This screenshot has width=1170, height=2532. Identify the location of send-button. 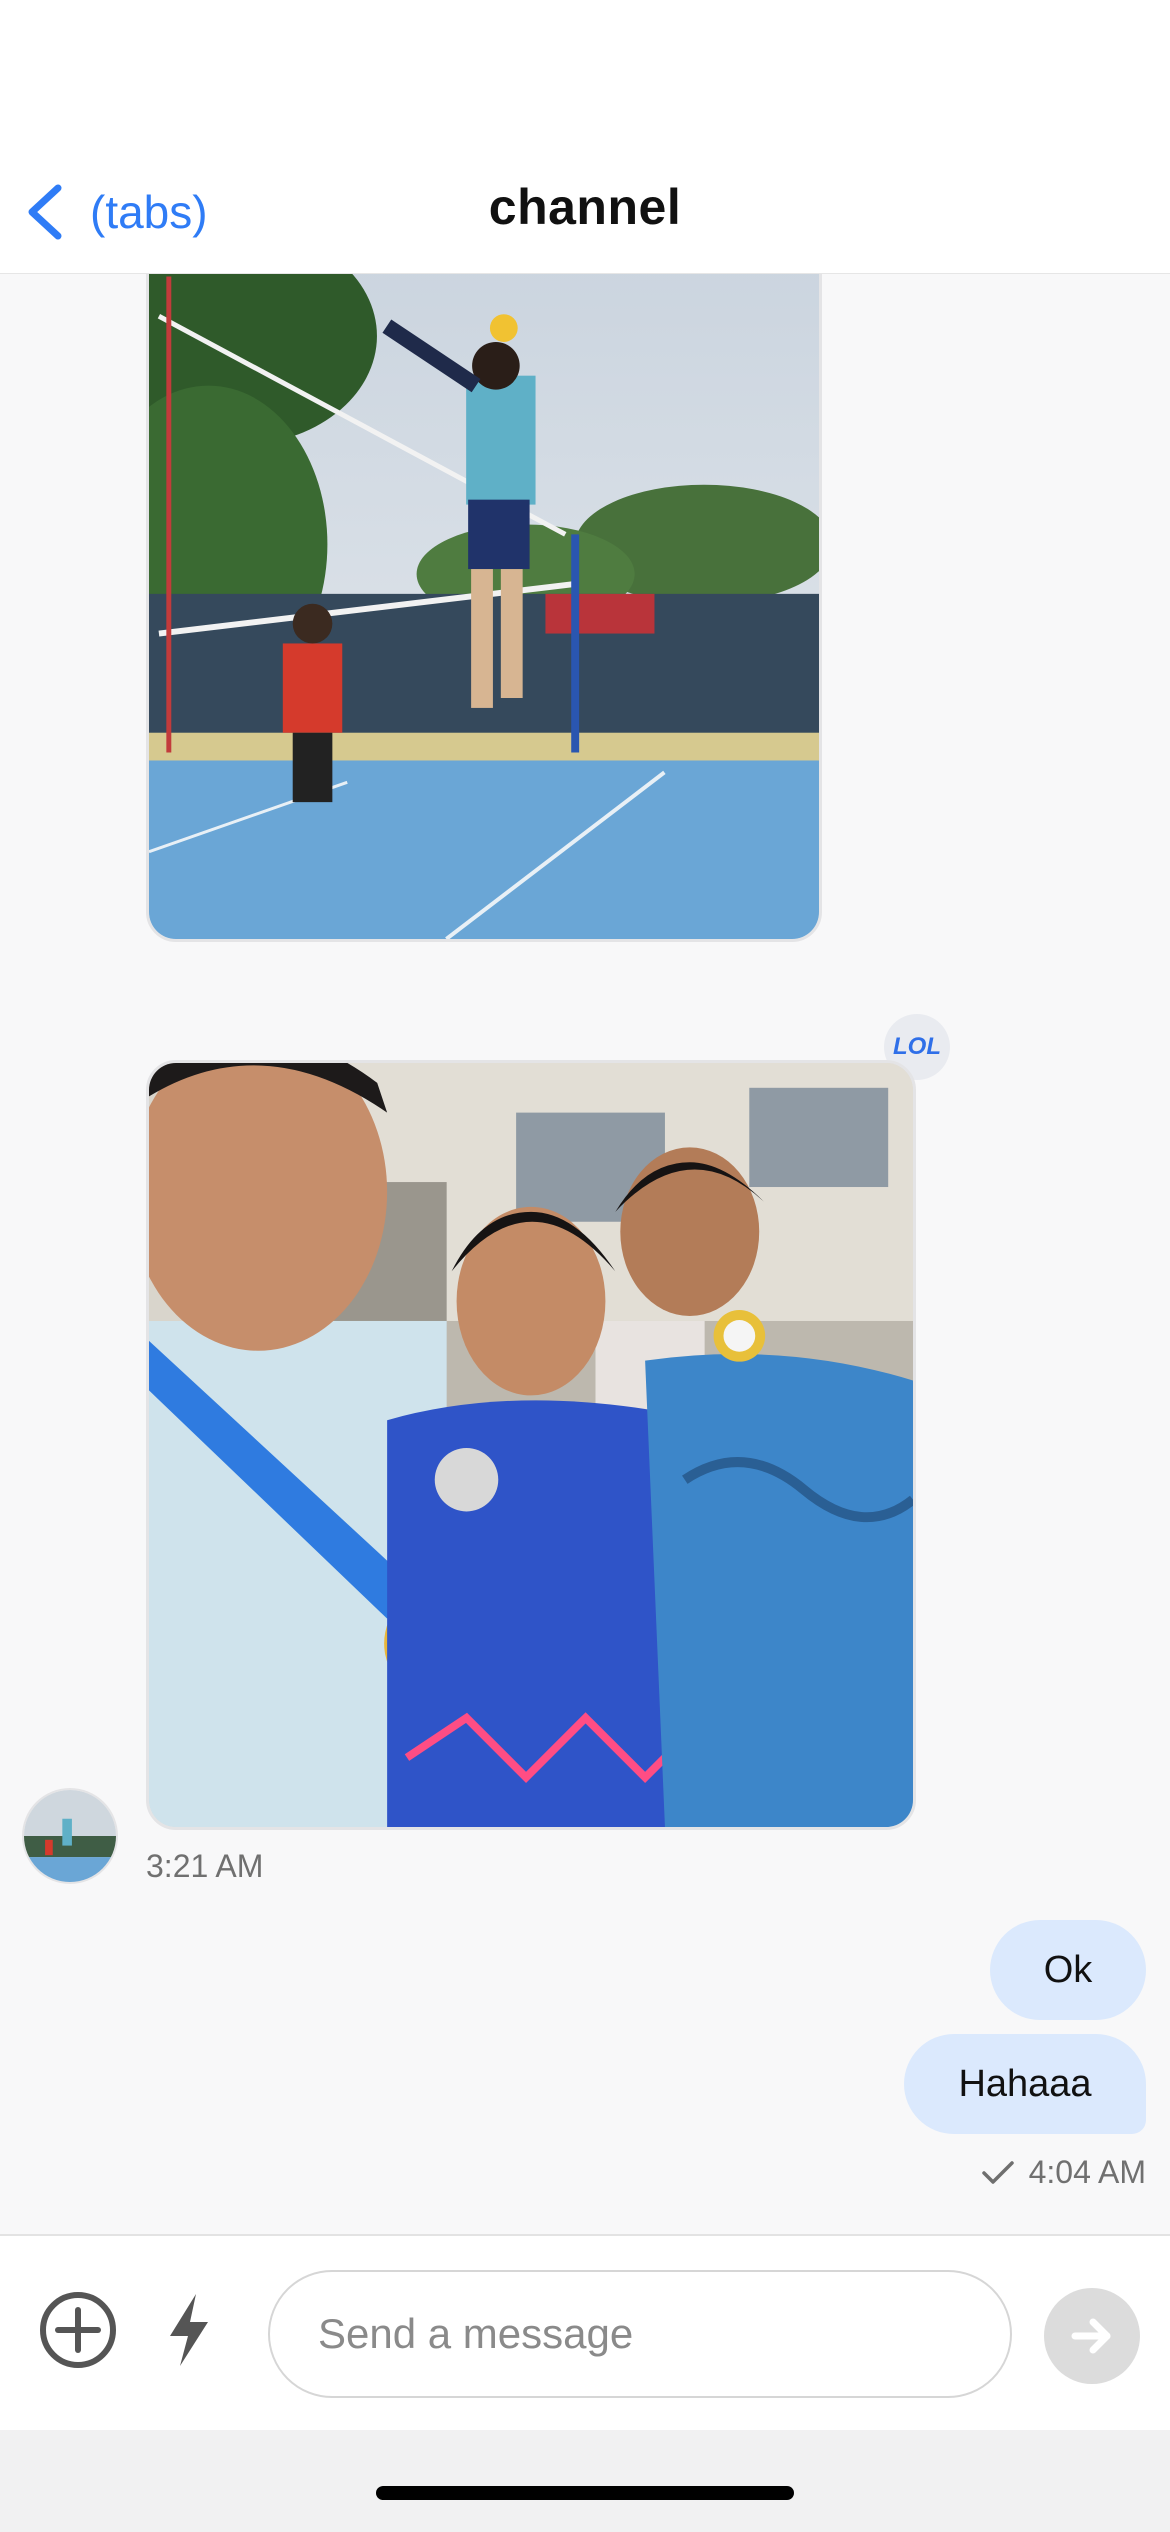
(1092, 2336).